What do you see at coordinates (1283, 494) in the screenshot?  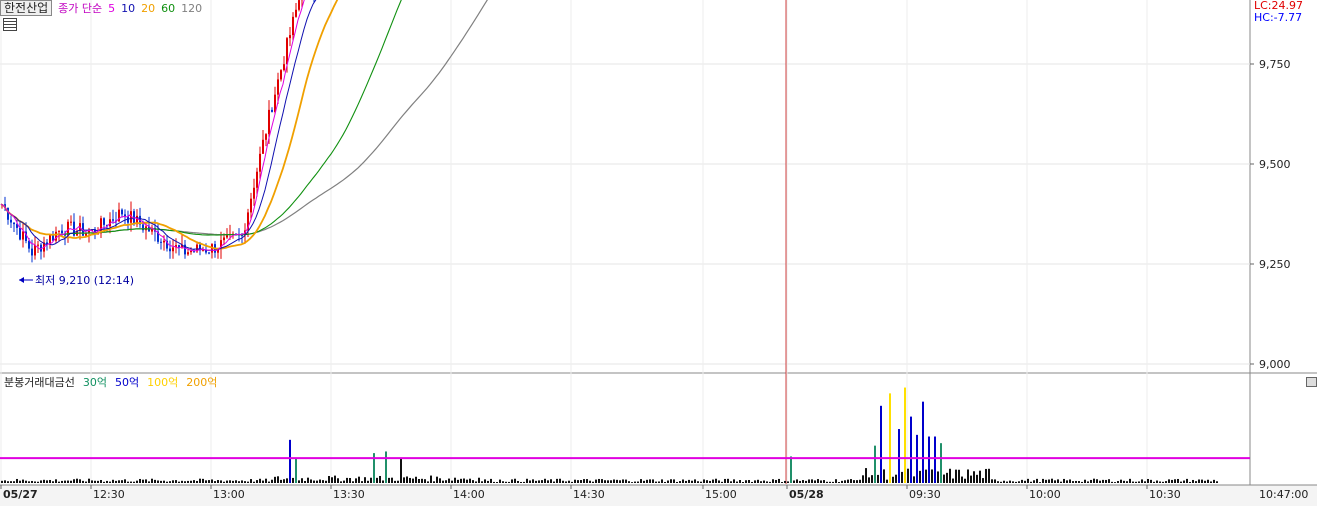 I see `time-readout: 10:47:00` at bounding box center [1283, 494].